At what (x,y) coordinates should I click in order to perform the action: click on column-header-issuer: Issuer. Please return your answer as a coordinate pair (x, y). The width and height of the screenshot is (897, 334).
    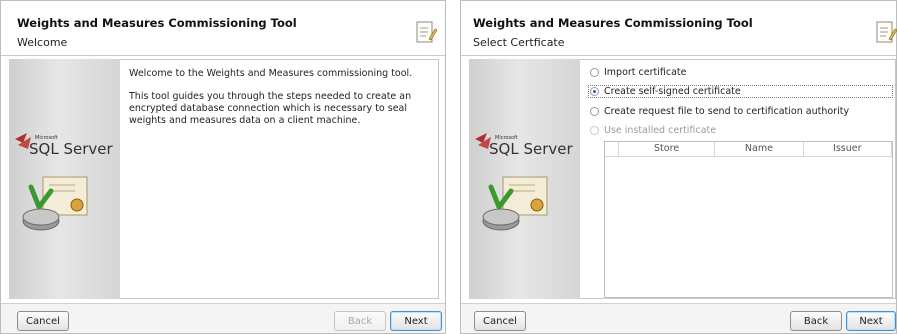
    Looking at the image, I should click on (848, 149).